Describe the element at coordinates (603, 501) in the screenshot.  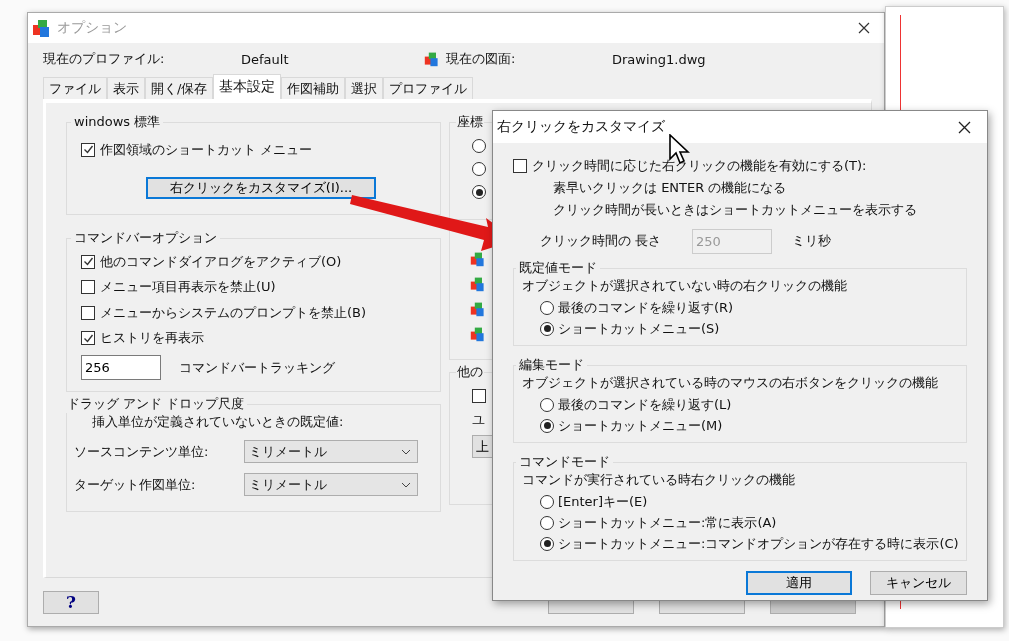
I see `radio-label: [Enter]キー(E)` at that location.